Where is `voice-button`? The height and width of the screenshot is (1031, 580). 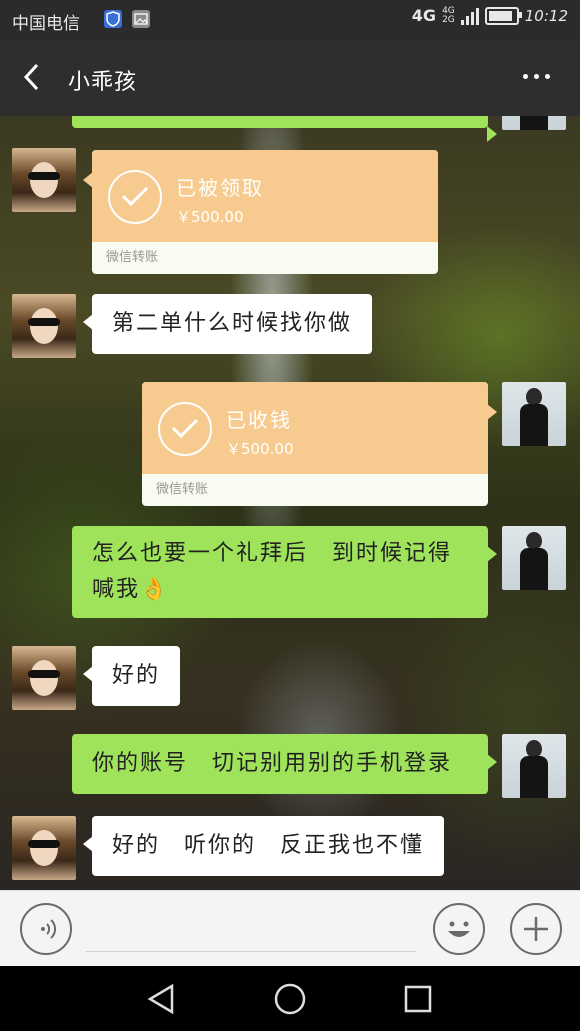
voice-button is located at coordinates (46, 929).